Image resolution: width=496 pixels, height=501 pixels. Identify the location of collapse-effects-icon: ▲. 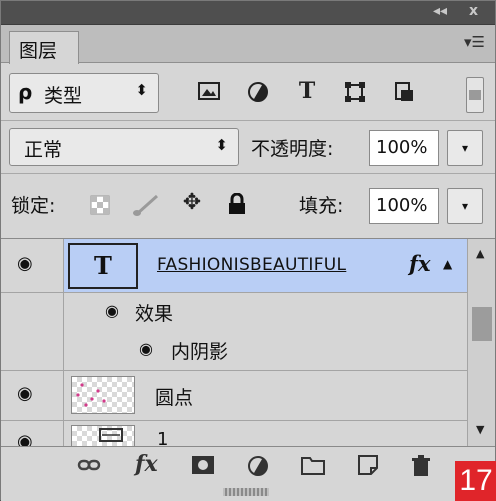
(447, 264).